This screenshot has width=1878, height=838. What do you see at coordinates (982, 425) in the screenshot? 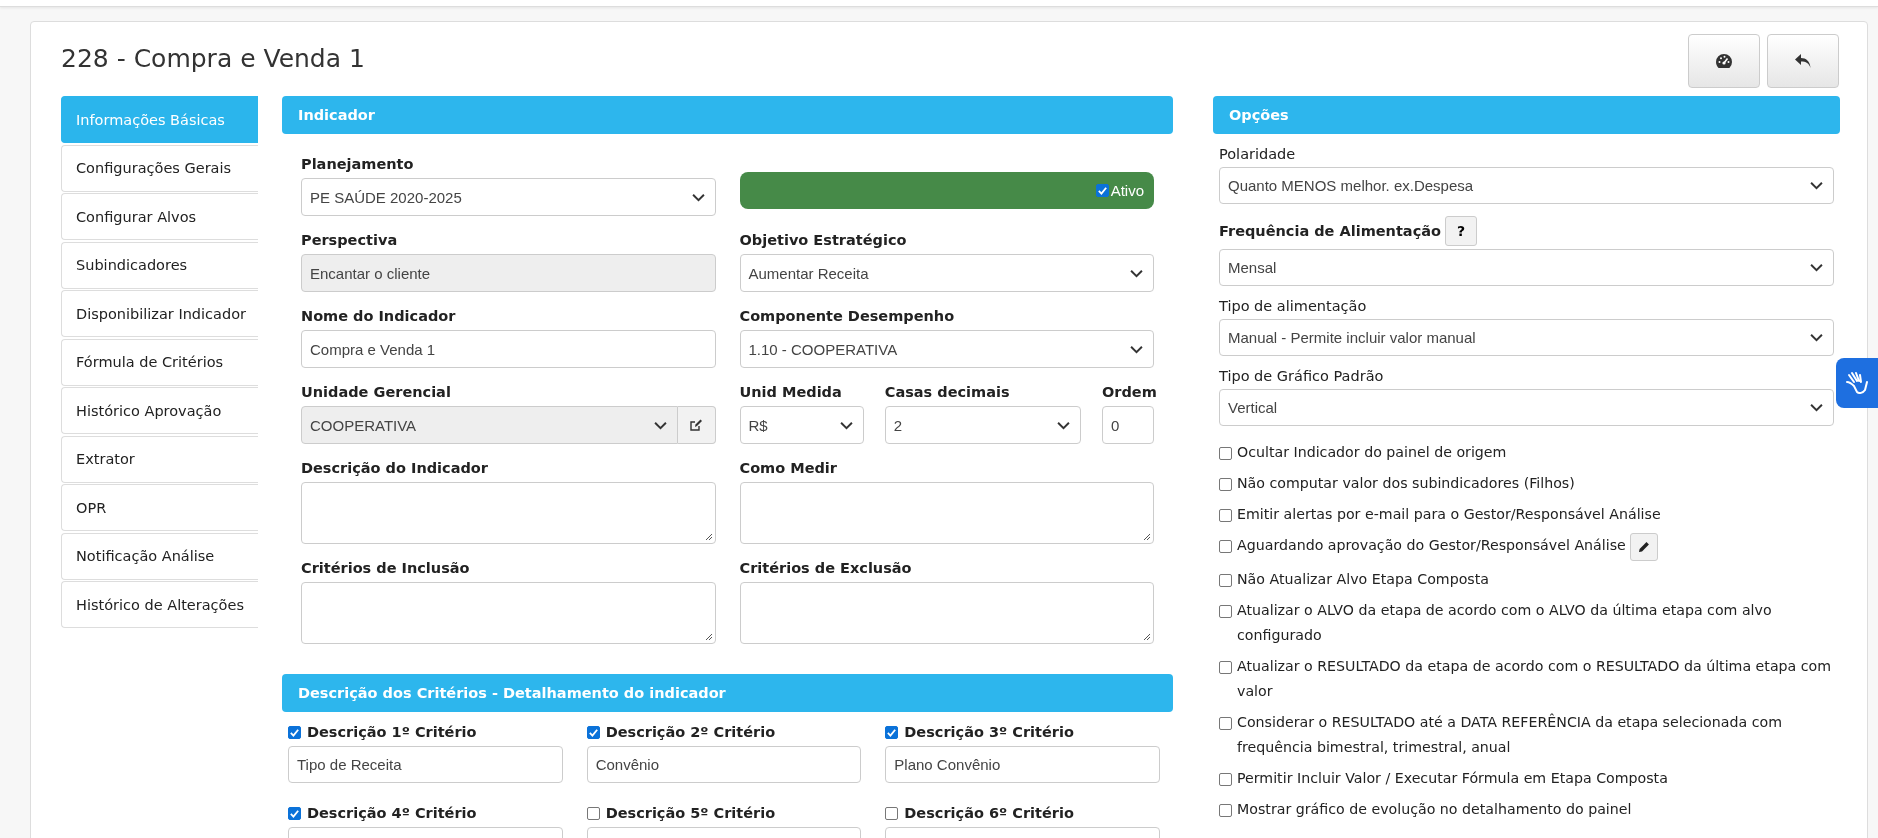
I see `dropdown: 2` at bounding box center [982, 425].